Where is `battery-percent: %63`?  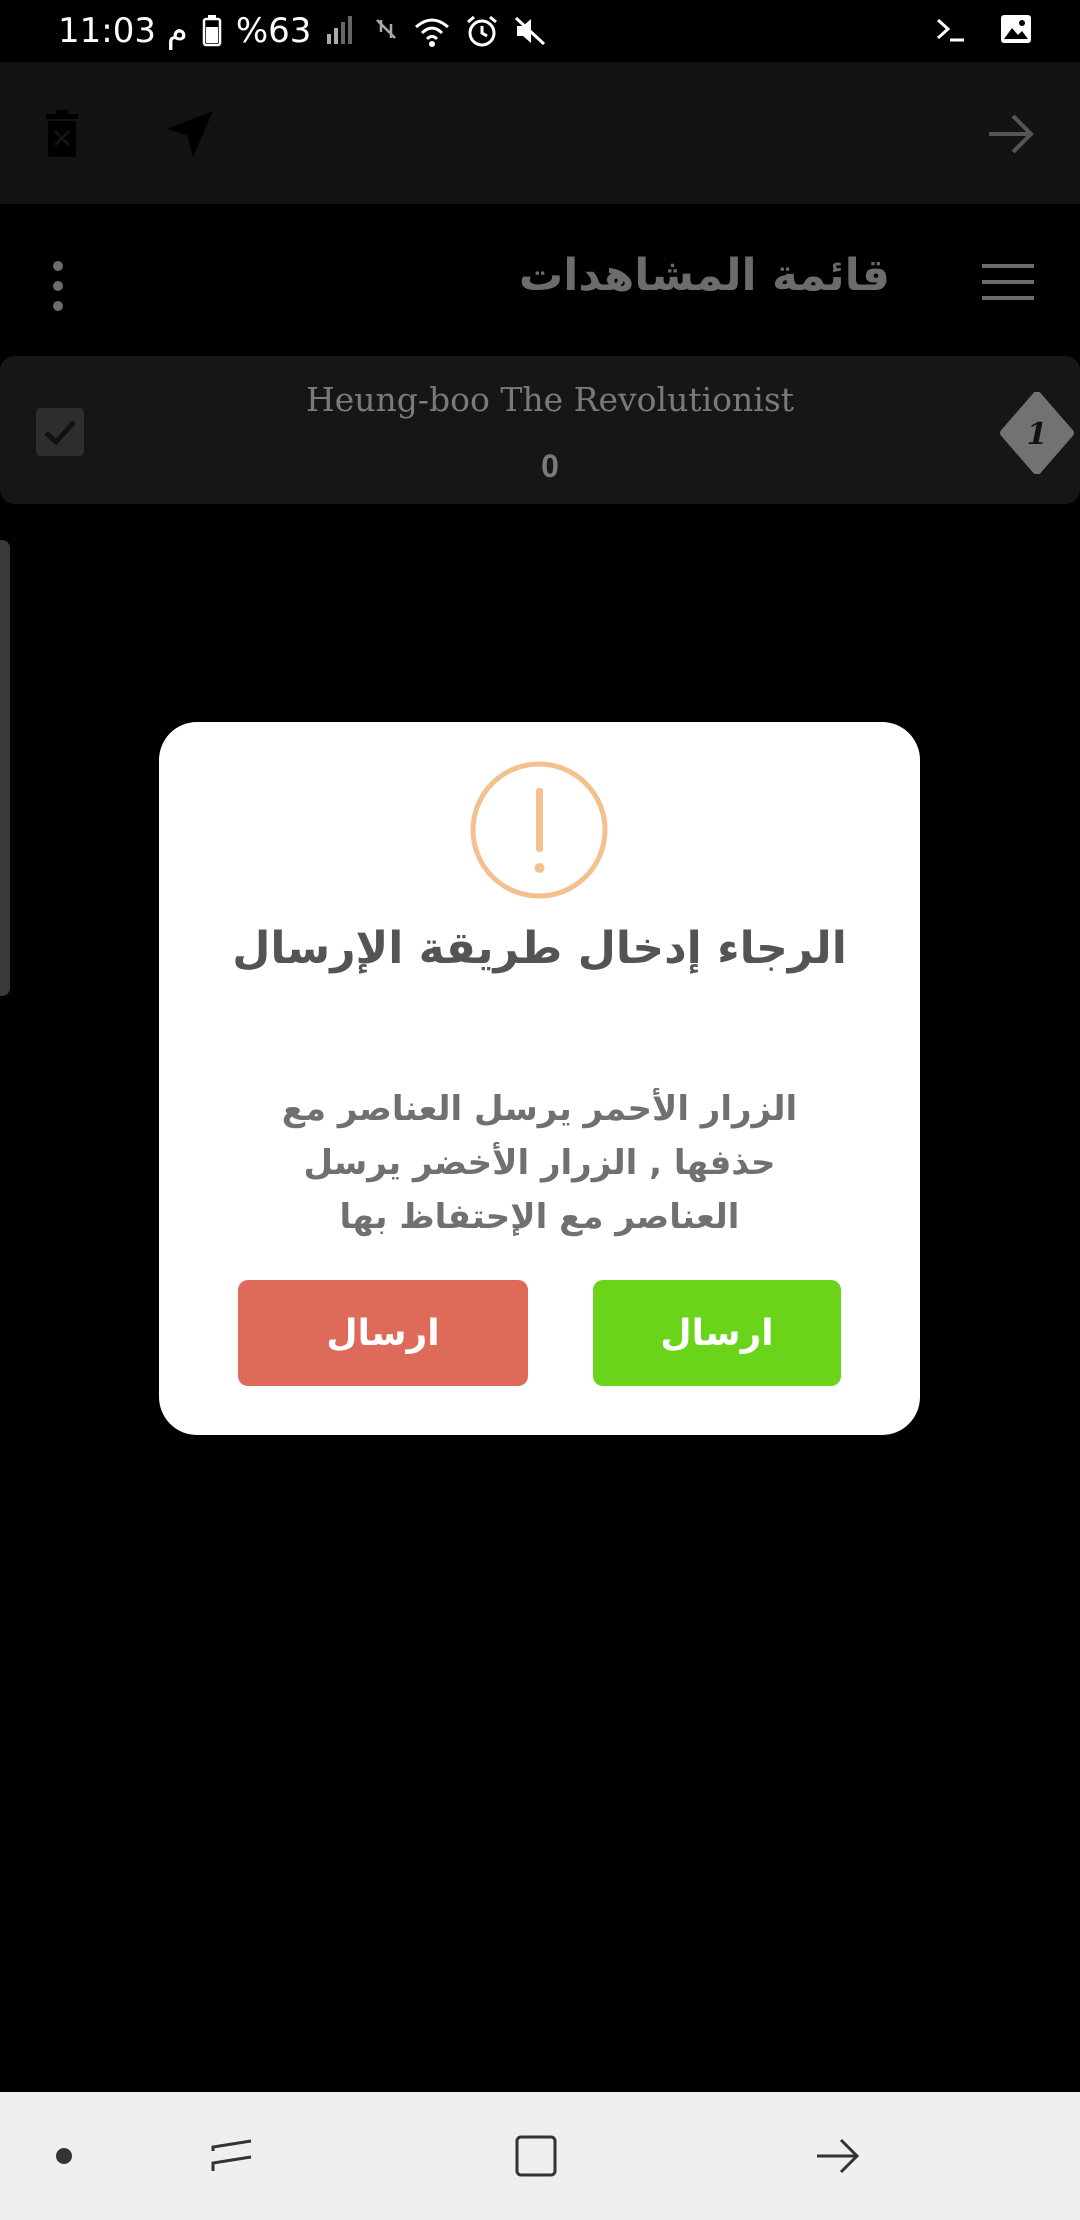 battery-percent: %63 is located at coordinates (273, 31).